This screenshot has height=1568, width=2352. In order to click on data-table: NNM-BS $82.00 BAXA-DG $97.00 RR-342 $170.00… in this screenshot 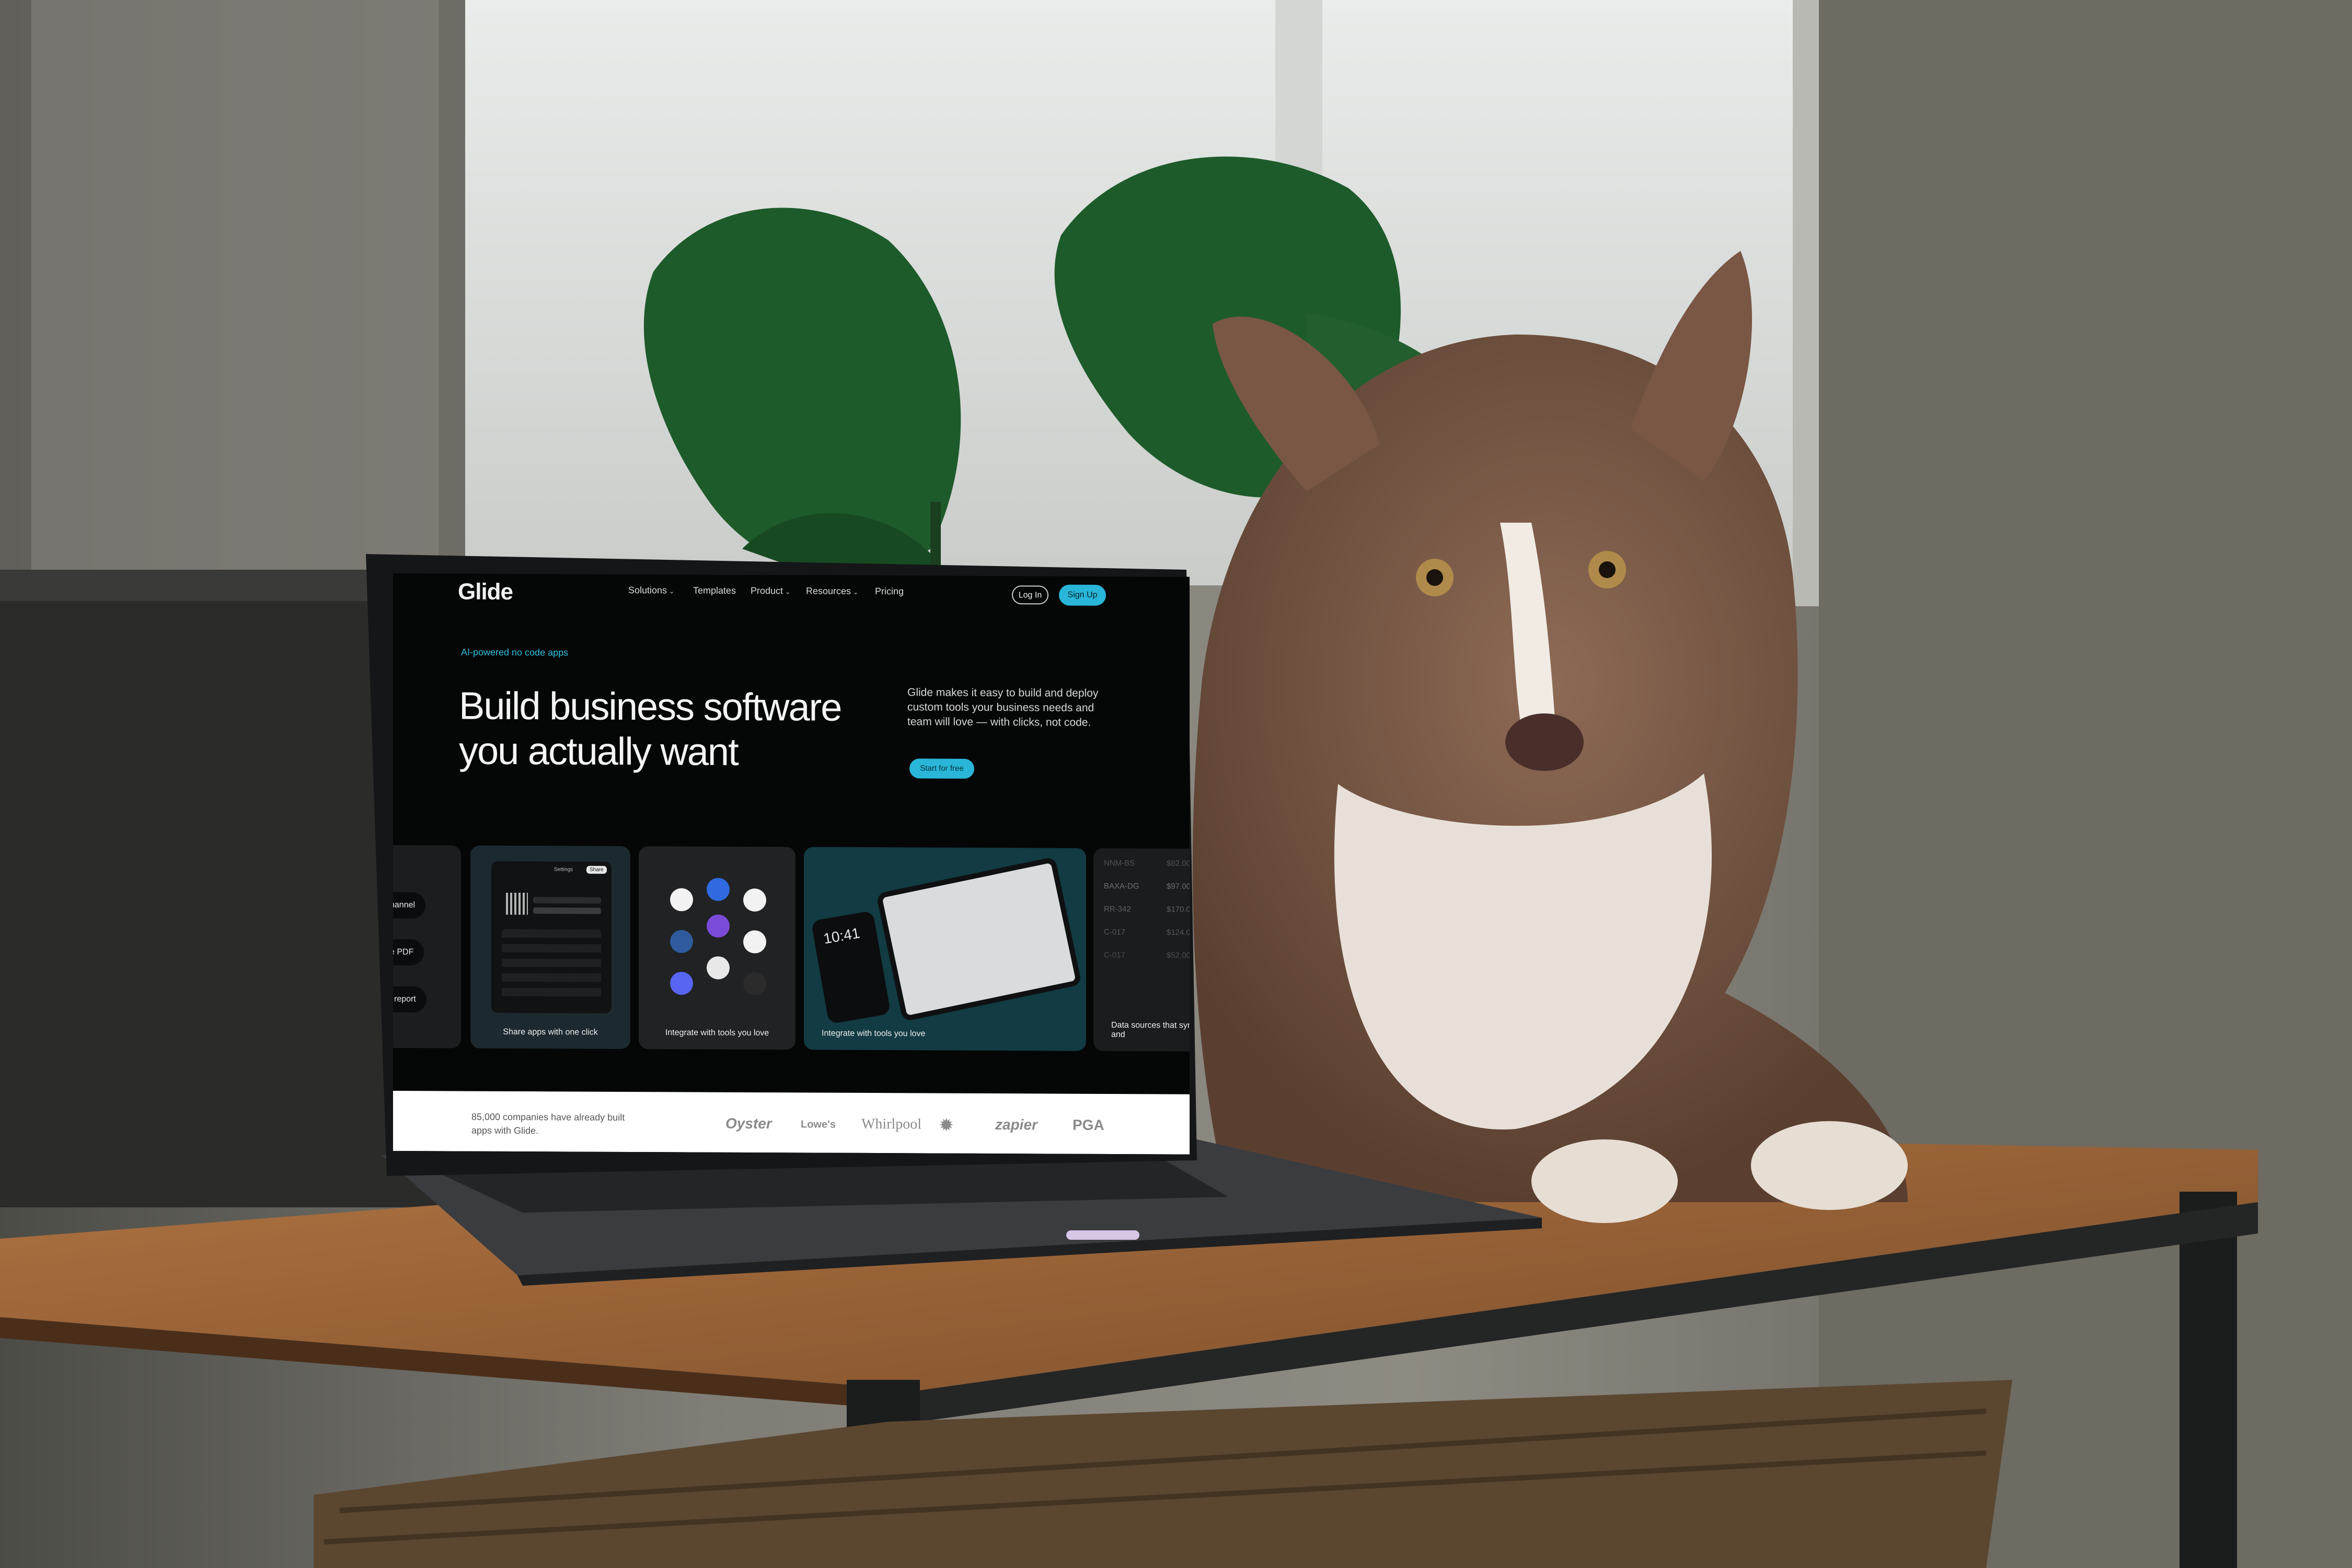, I will do `click(1147, 916)`.